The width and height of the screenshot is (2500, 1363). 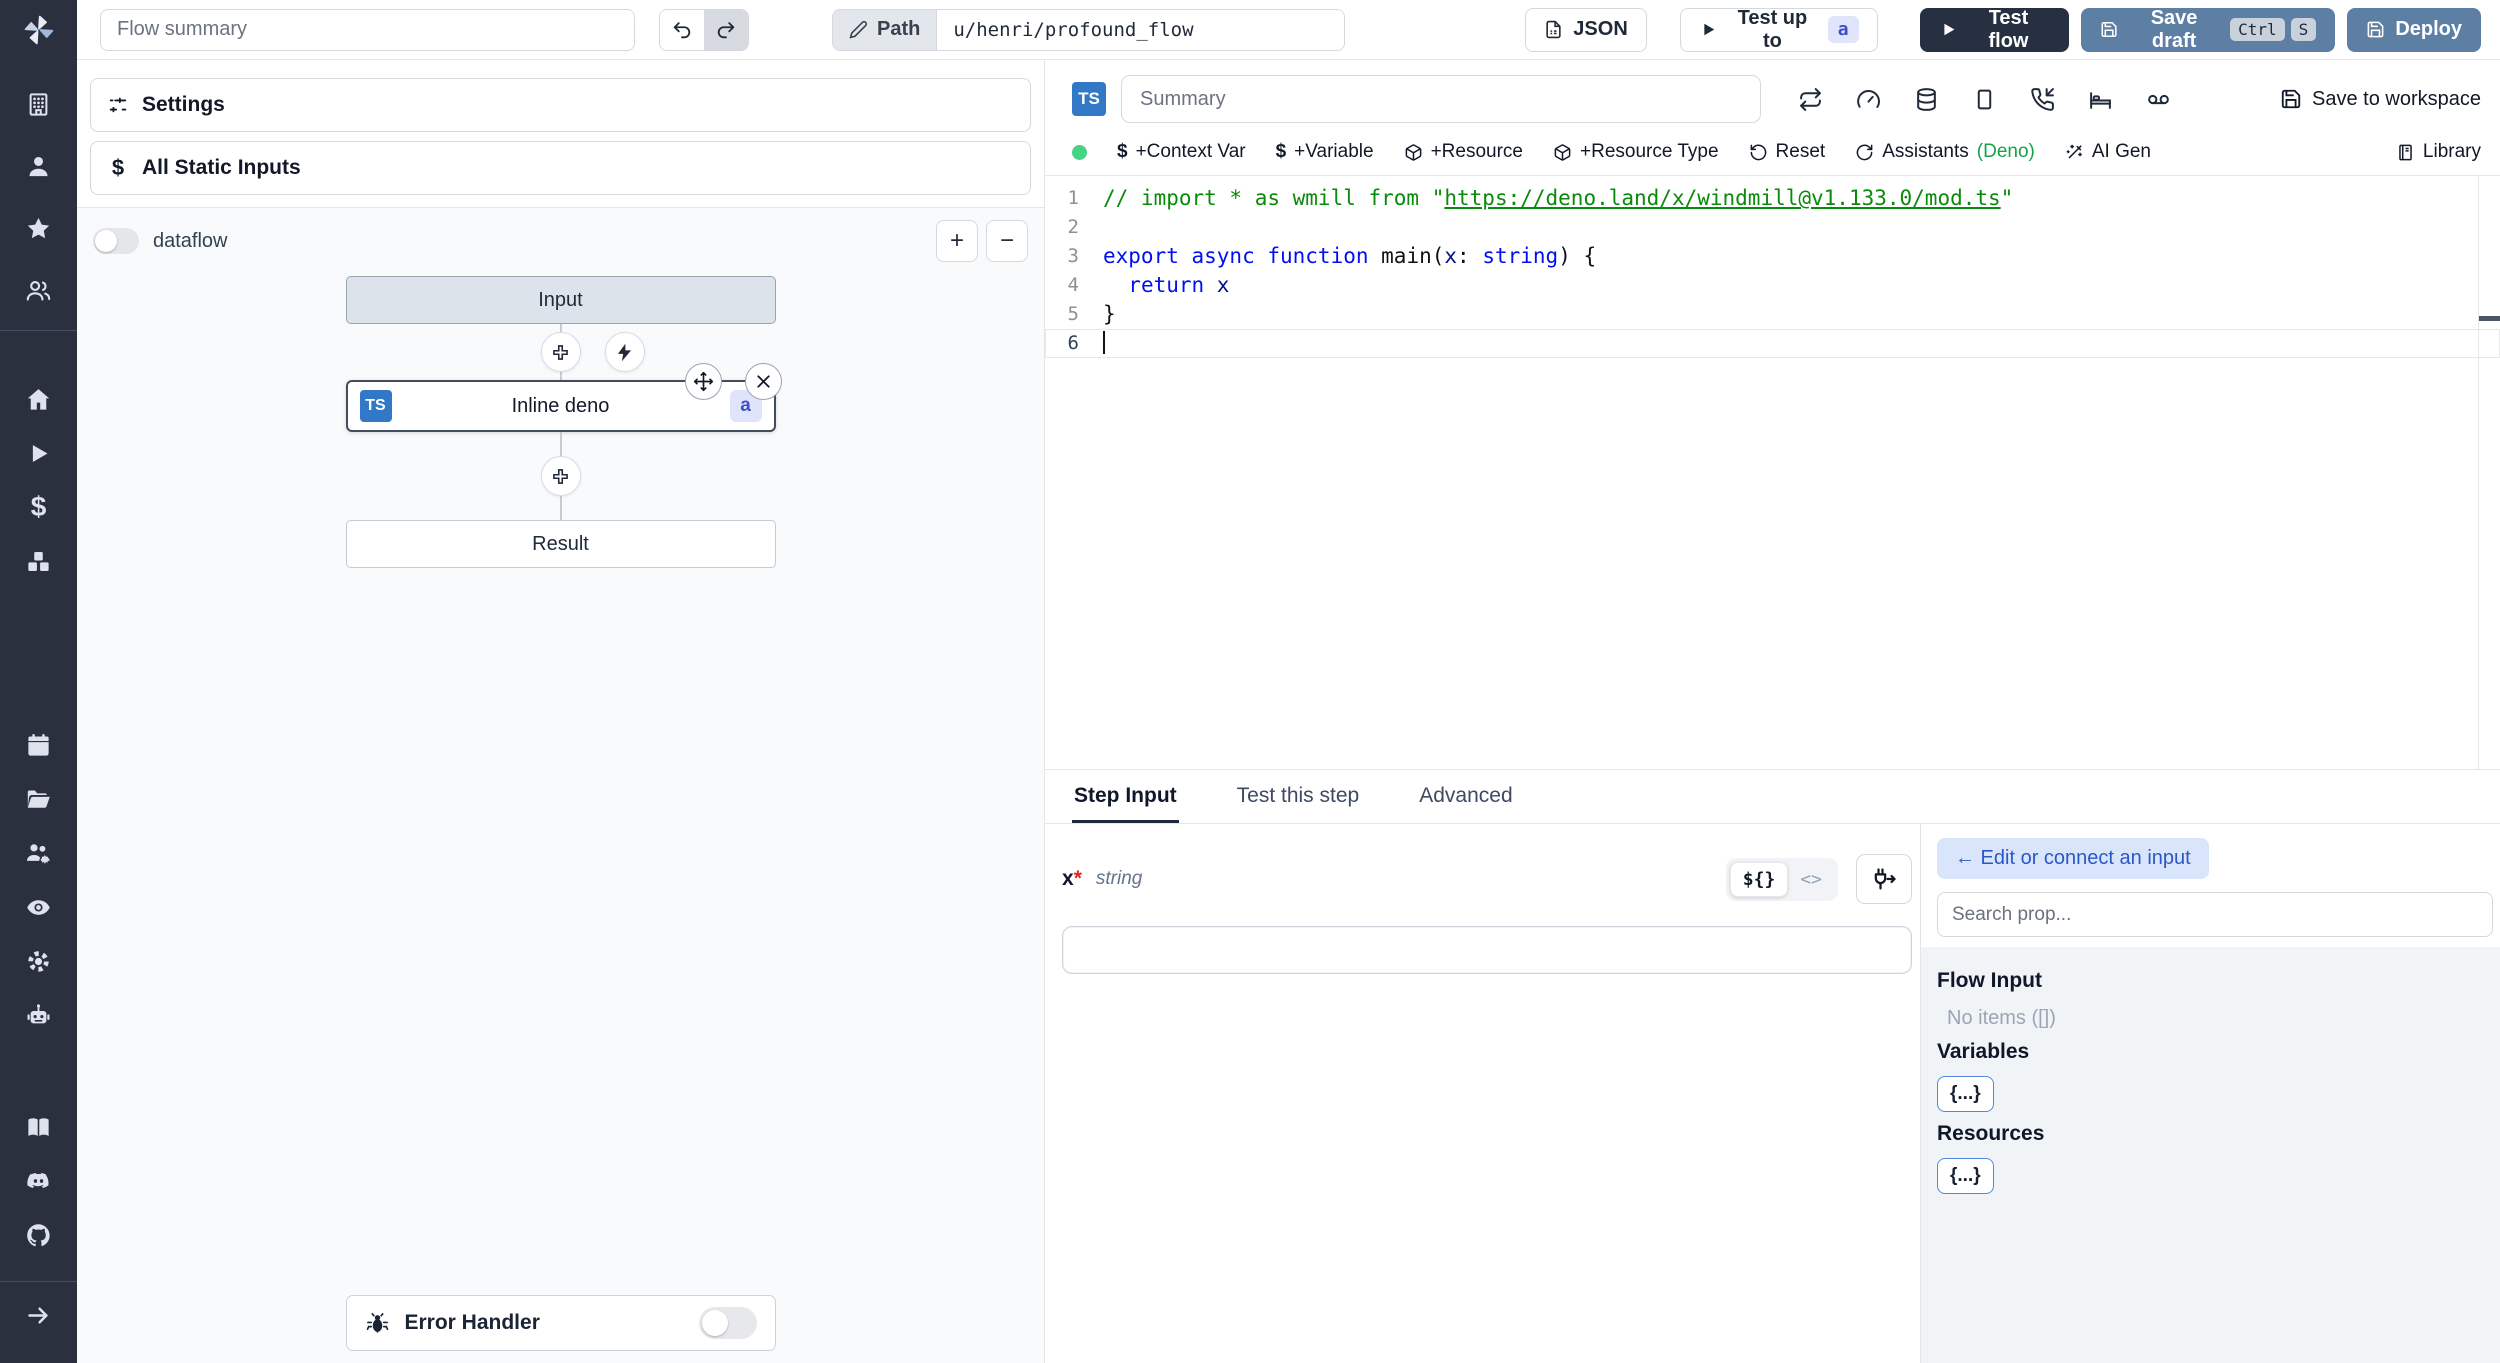 I want to click on step-input-area: x * string ${} <>, so click(x=1482, y=1093).